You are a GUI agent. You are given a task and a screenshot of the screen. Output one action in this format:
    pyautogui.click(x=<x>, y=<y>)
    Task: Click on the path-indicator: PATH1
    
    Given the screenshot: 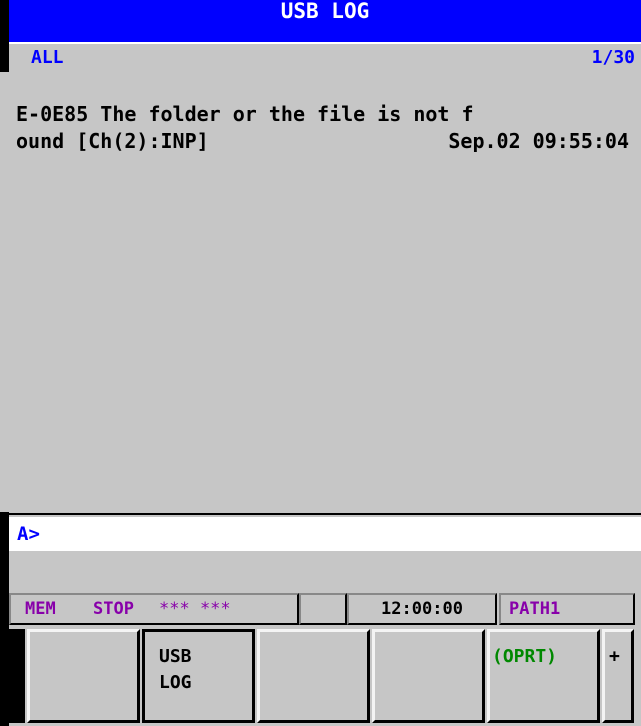 What is the action you would take?
    pyautogui.click(x=567, y=609)
    